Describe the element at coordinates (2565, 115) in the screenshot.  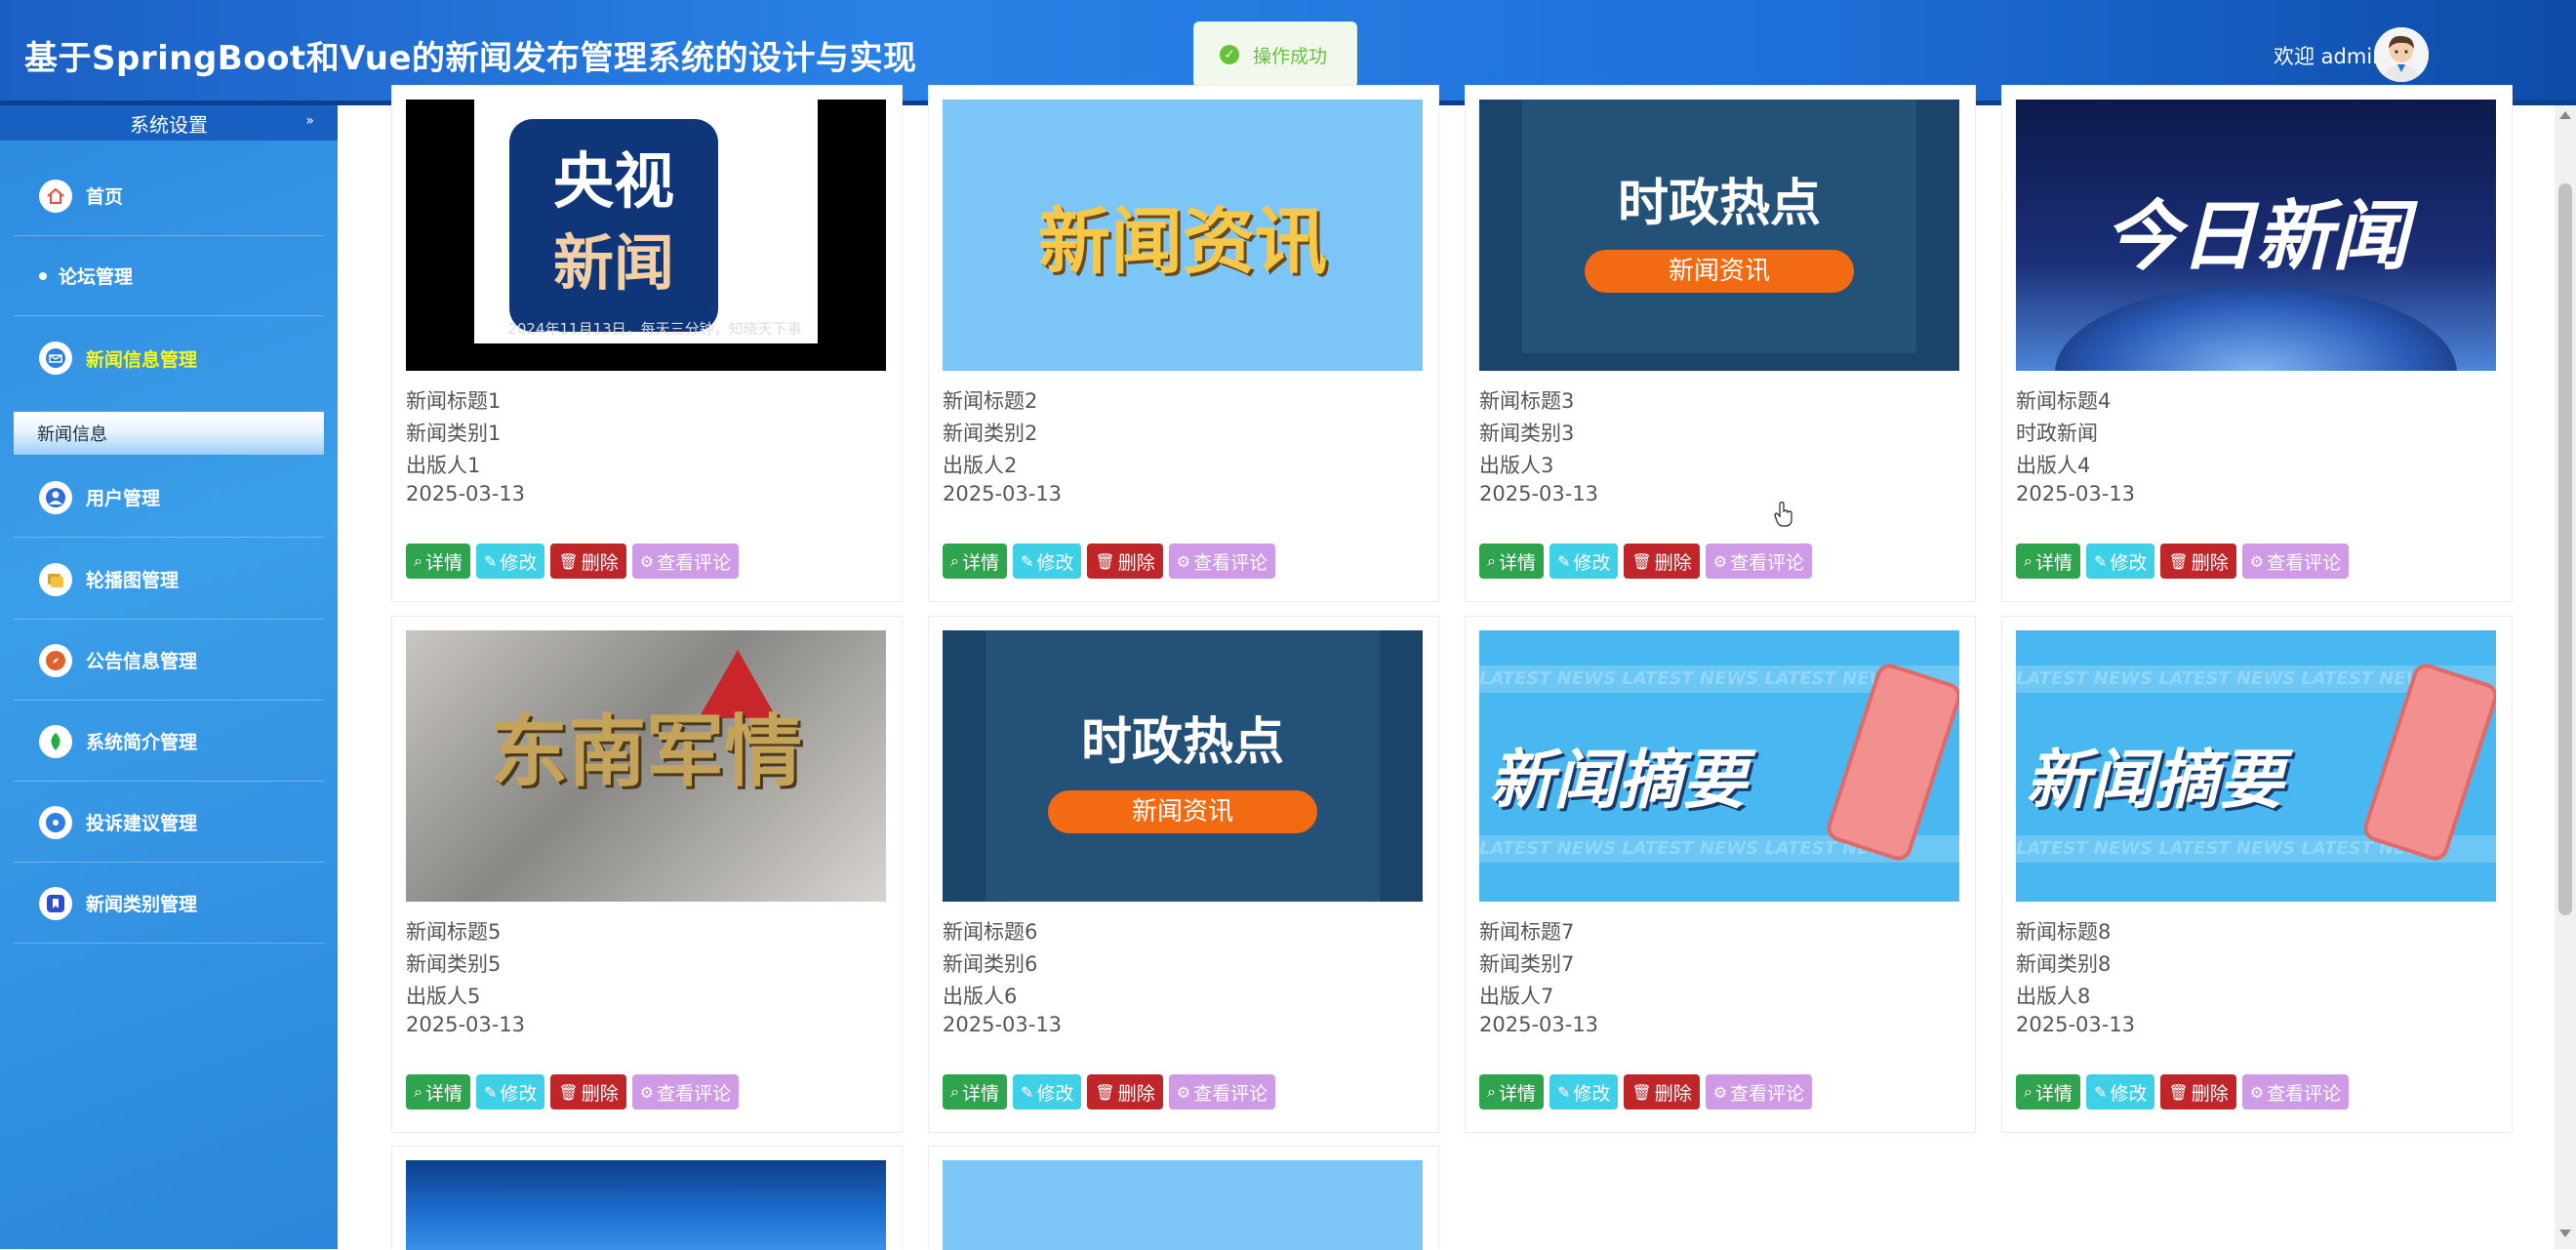
I see `scroll-up-arrow-icon` at that location.